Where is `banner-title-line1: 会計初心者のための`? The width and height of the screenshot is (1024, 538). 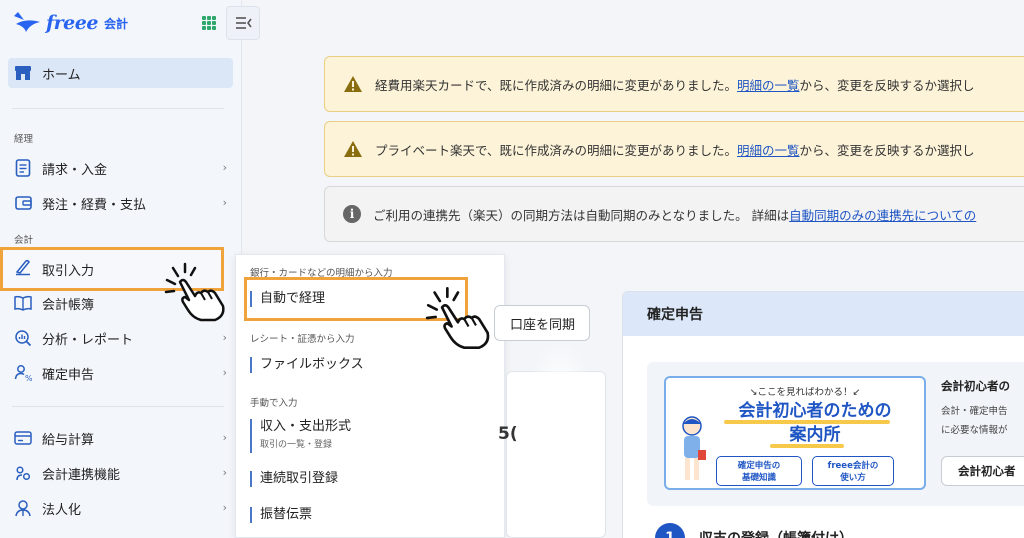 banner-title-line1: 会計初心者のための is located at coordinates (815, 411).